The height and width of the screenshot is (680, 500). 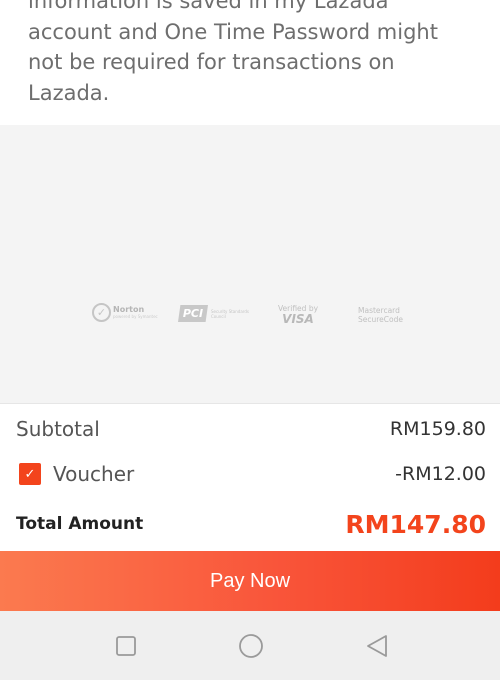 I want to click on mastercard-line2: SecureCode, so click(x=380, y=319).